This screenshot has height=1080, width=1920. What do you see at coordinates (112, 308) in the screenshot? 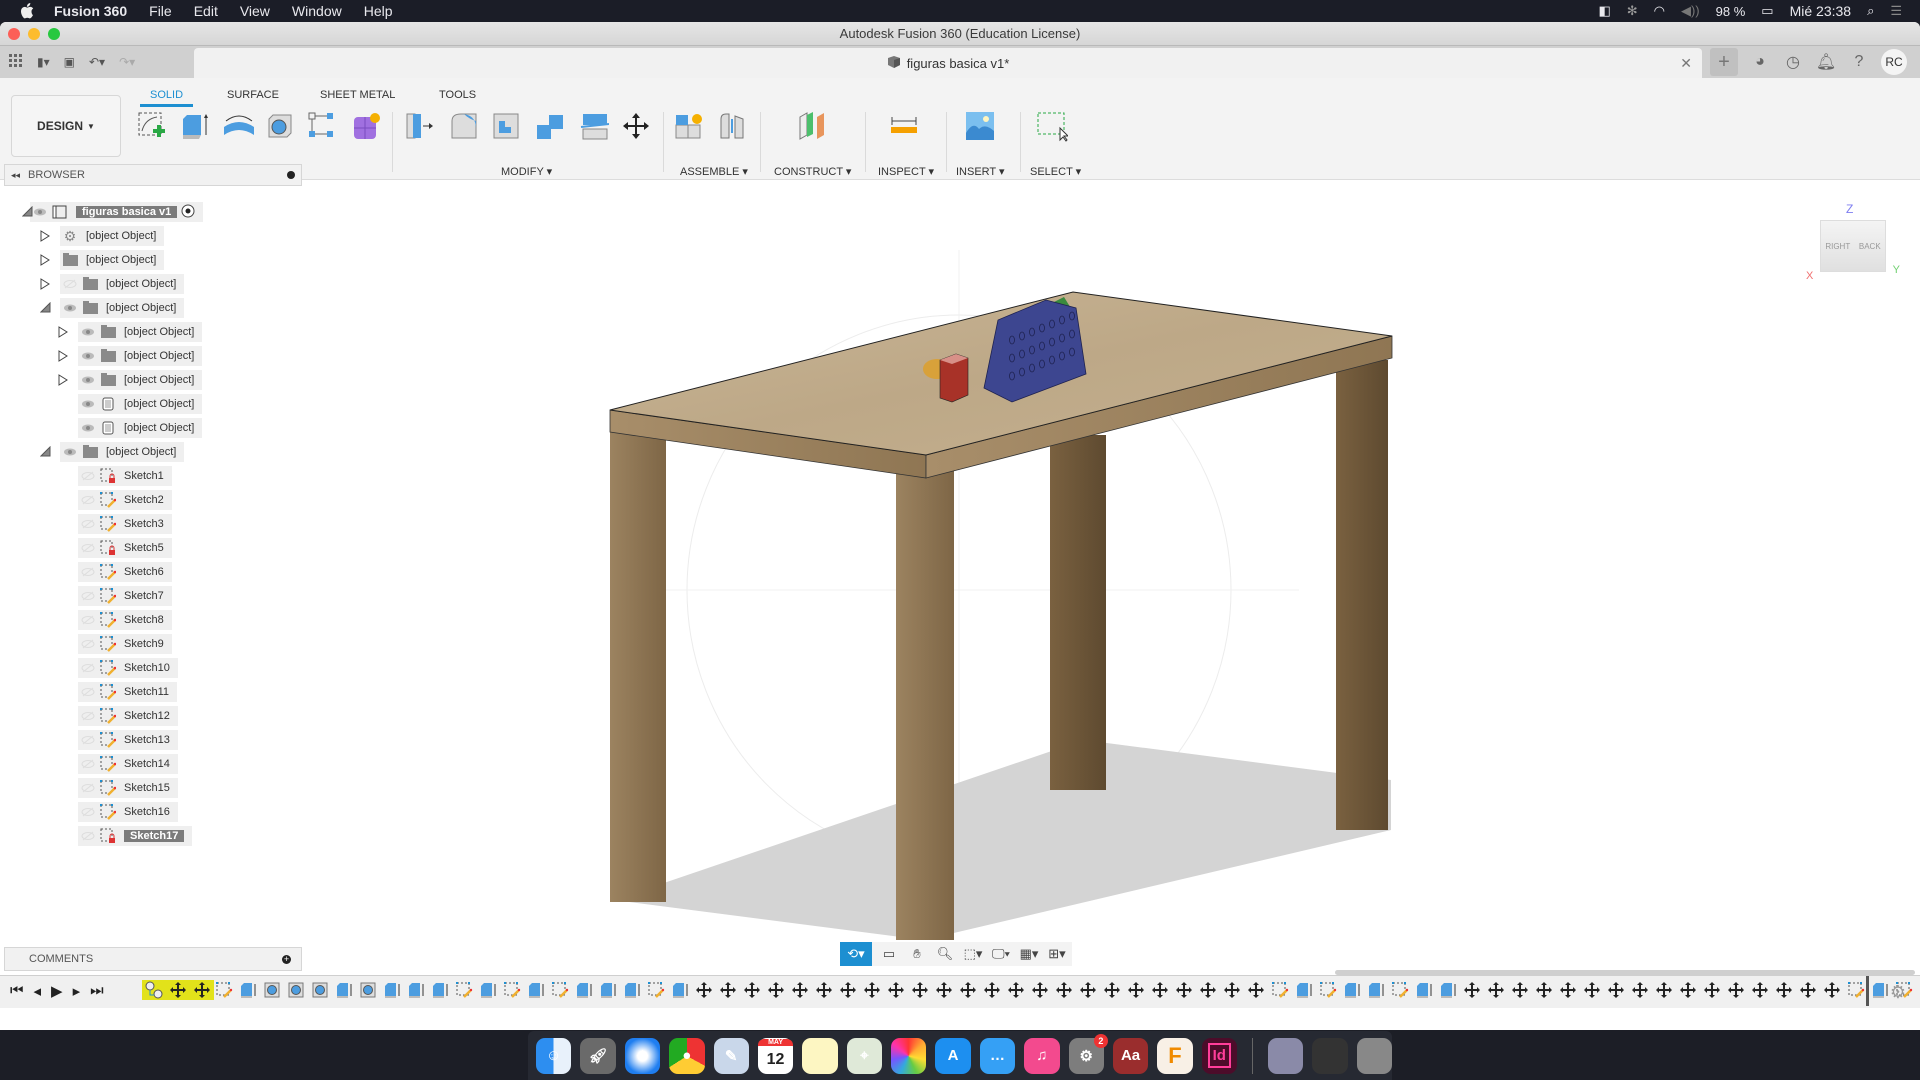
I see `browser-item-bodies: [object Object]` at bounding box center [112, 308].